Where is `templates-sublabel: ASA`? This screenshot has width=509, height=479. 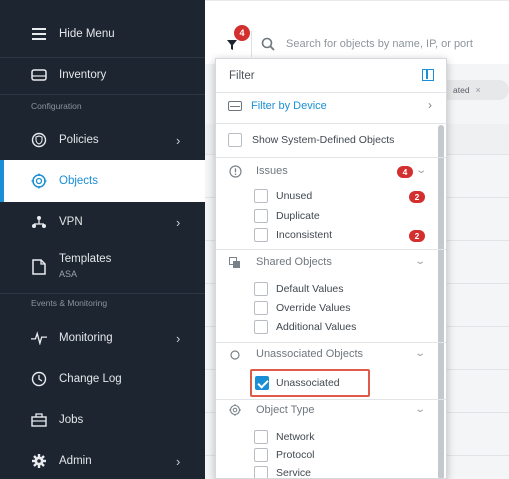
templates-sublabel: ASA is located at coordinates (68, 274).